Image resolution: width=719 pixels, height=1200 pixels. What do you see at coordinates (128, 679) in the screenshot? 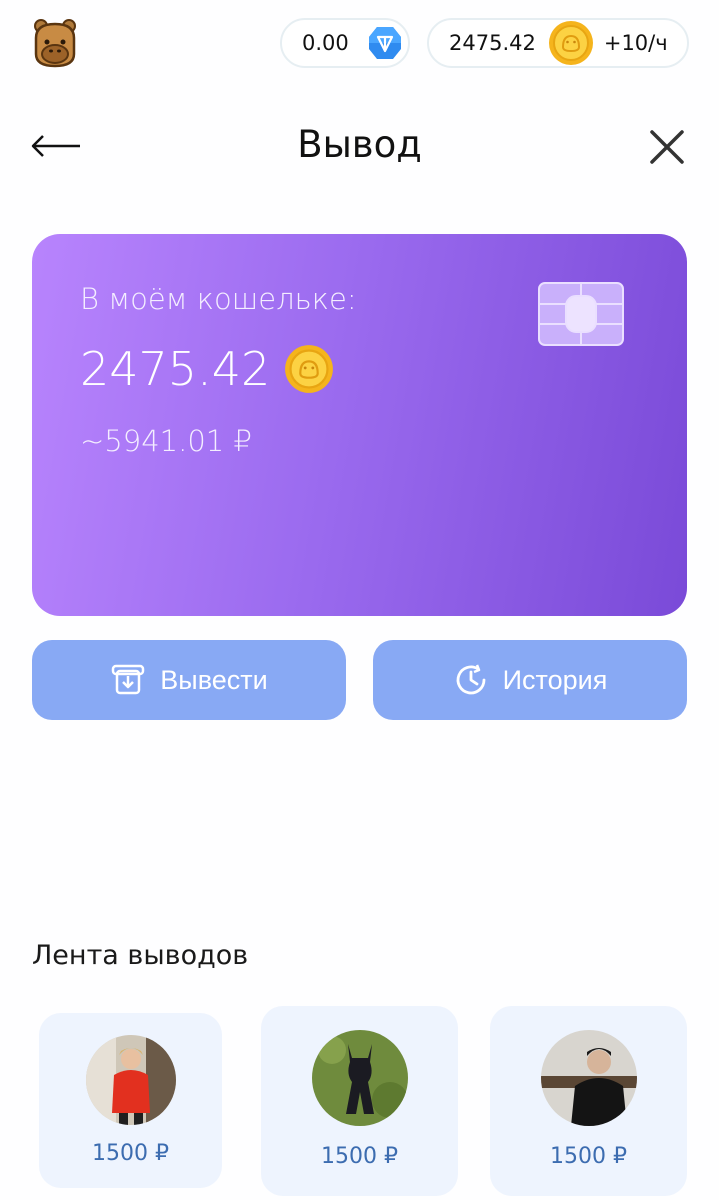
I see `withdraw-tray-icon` at bounding box center [128, 679].